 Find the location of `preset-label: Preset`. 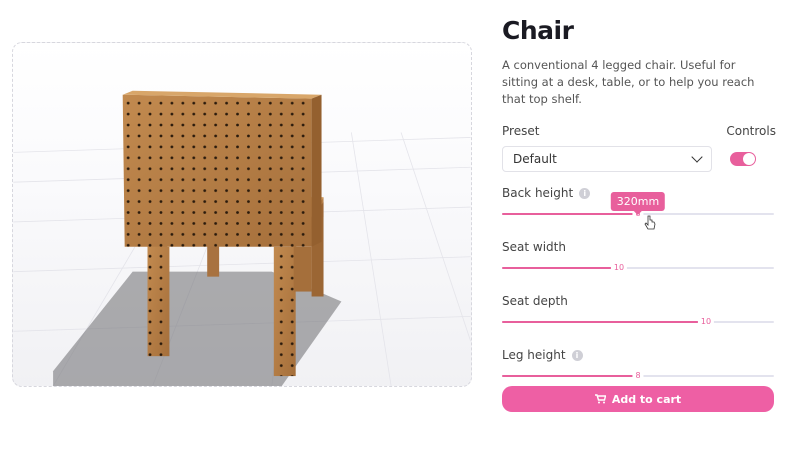

preset-label: Preset is located at coordinates (521, 131).